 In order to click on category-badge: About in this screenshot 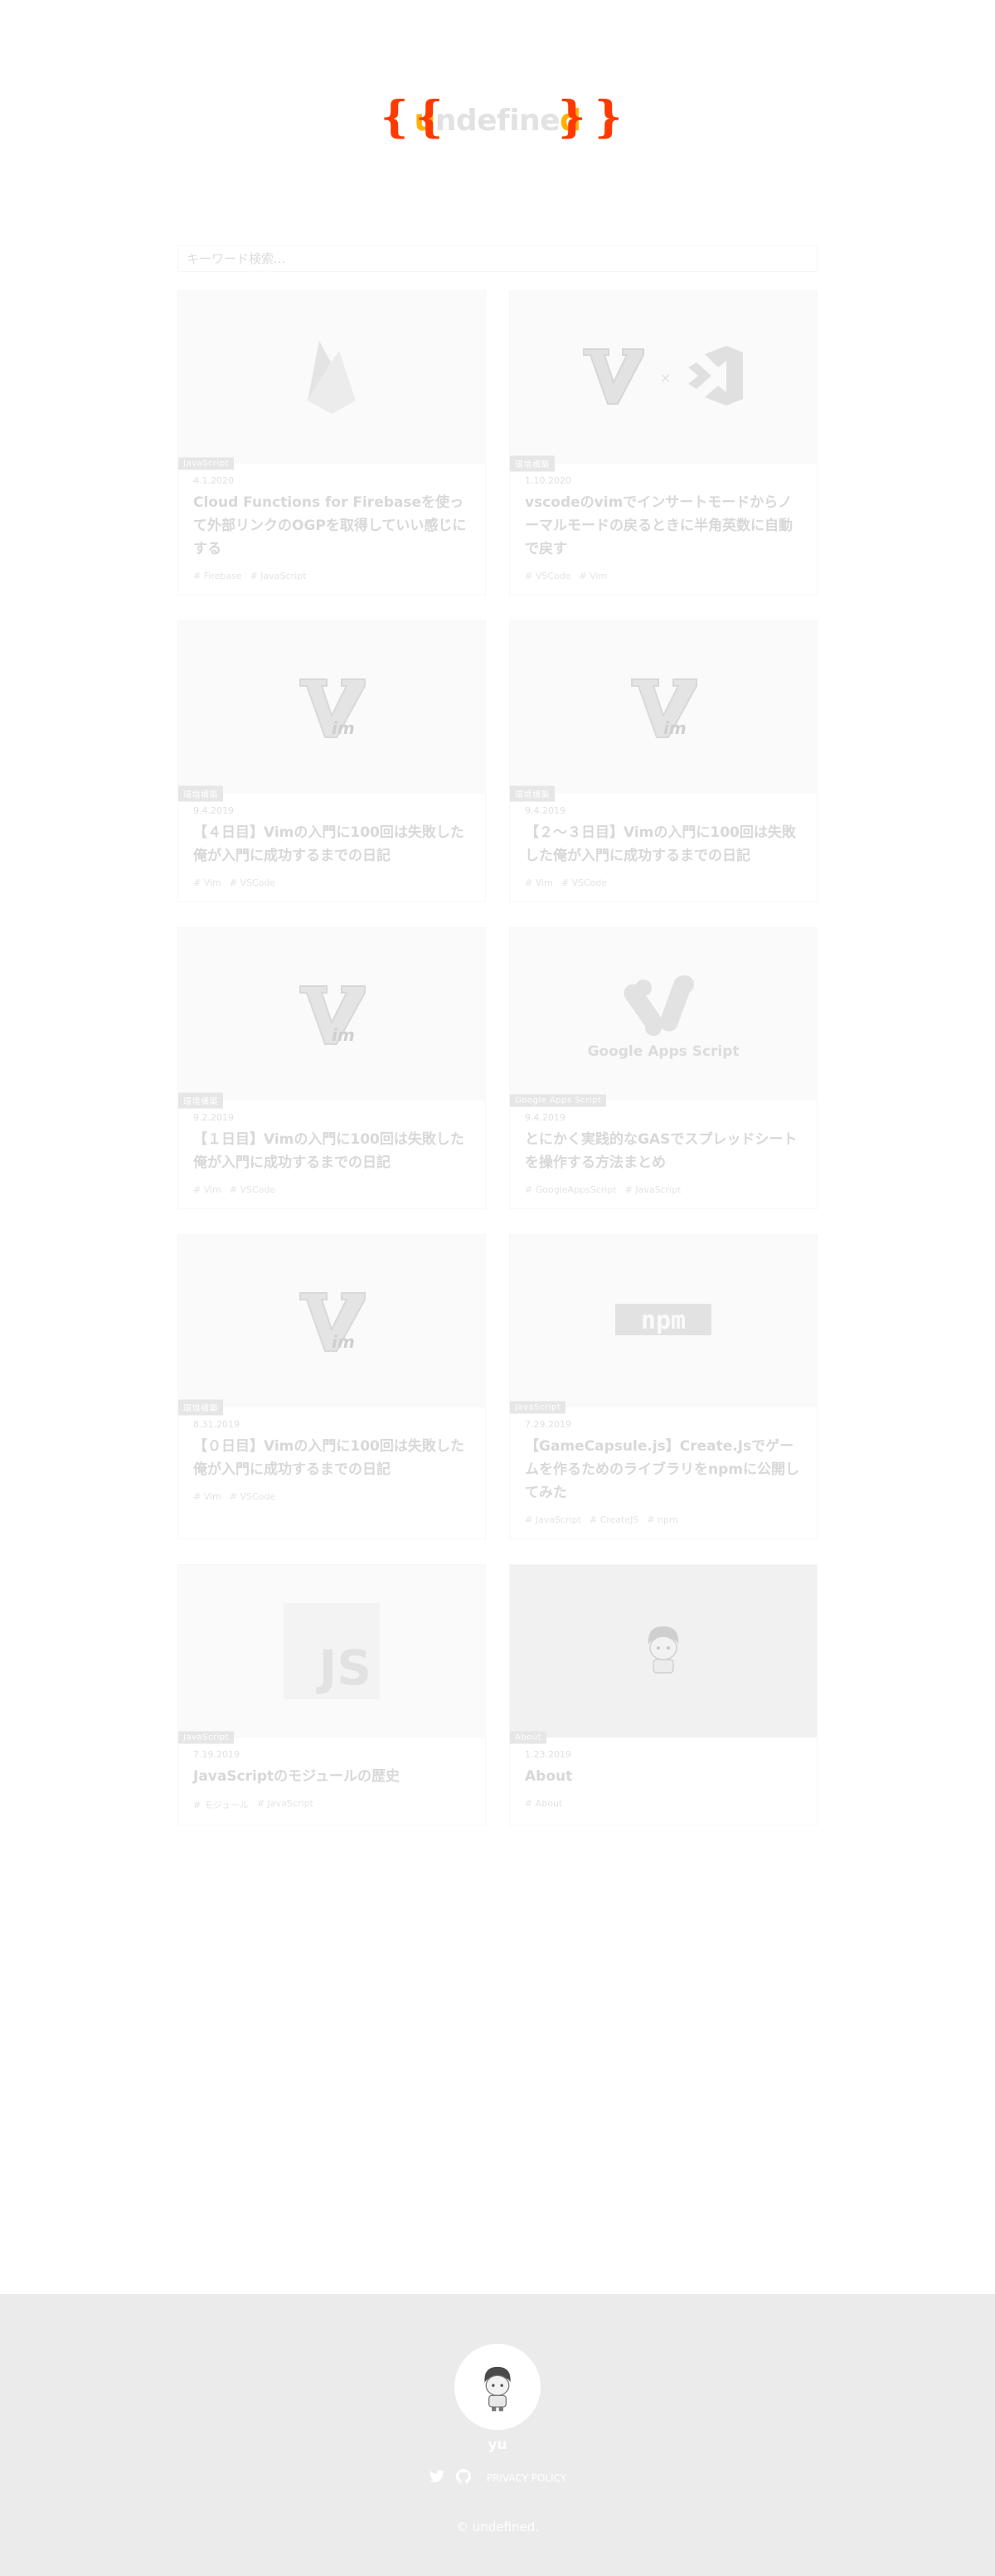, I will do `click(528, 1738)`.